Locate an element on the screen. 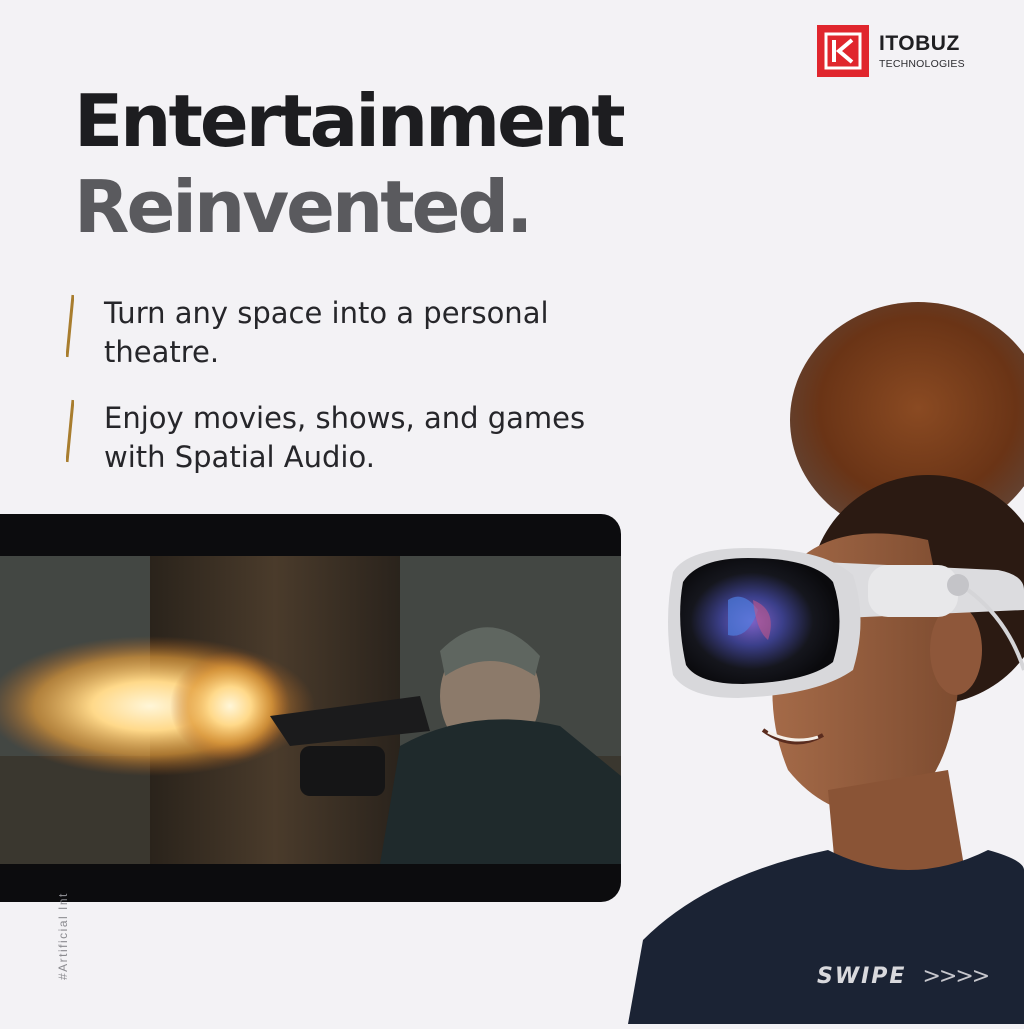 The image size is (1024, 1029). feature-bullet-1: Turn any space into a personal theatre. is located at coordinates (346, 333).